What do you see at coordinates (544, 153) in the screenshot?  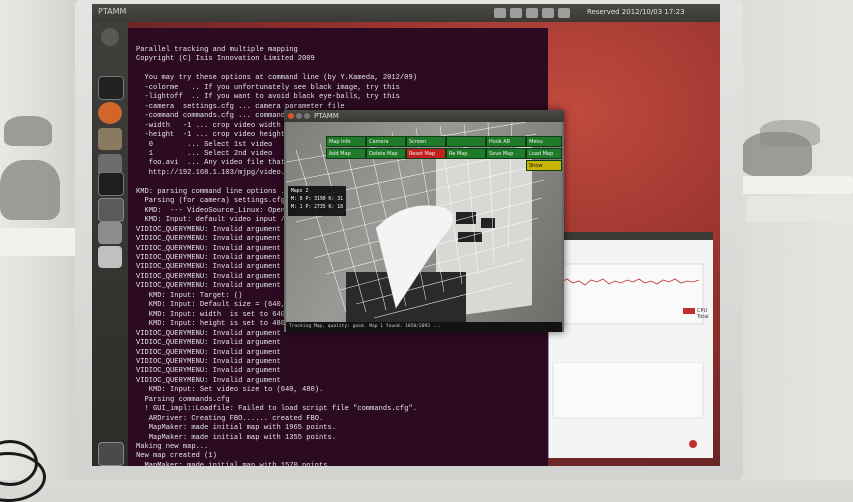 I see `menu-load-map: Load Map` at bounding box center [544, 153].